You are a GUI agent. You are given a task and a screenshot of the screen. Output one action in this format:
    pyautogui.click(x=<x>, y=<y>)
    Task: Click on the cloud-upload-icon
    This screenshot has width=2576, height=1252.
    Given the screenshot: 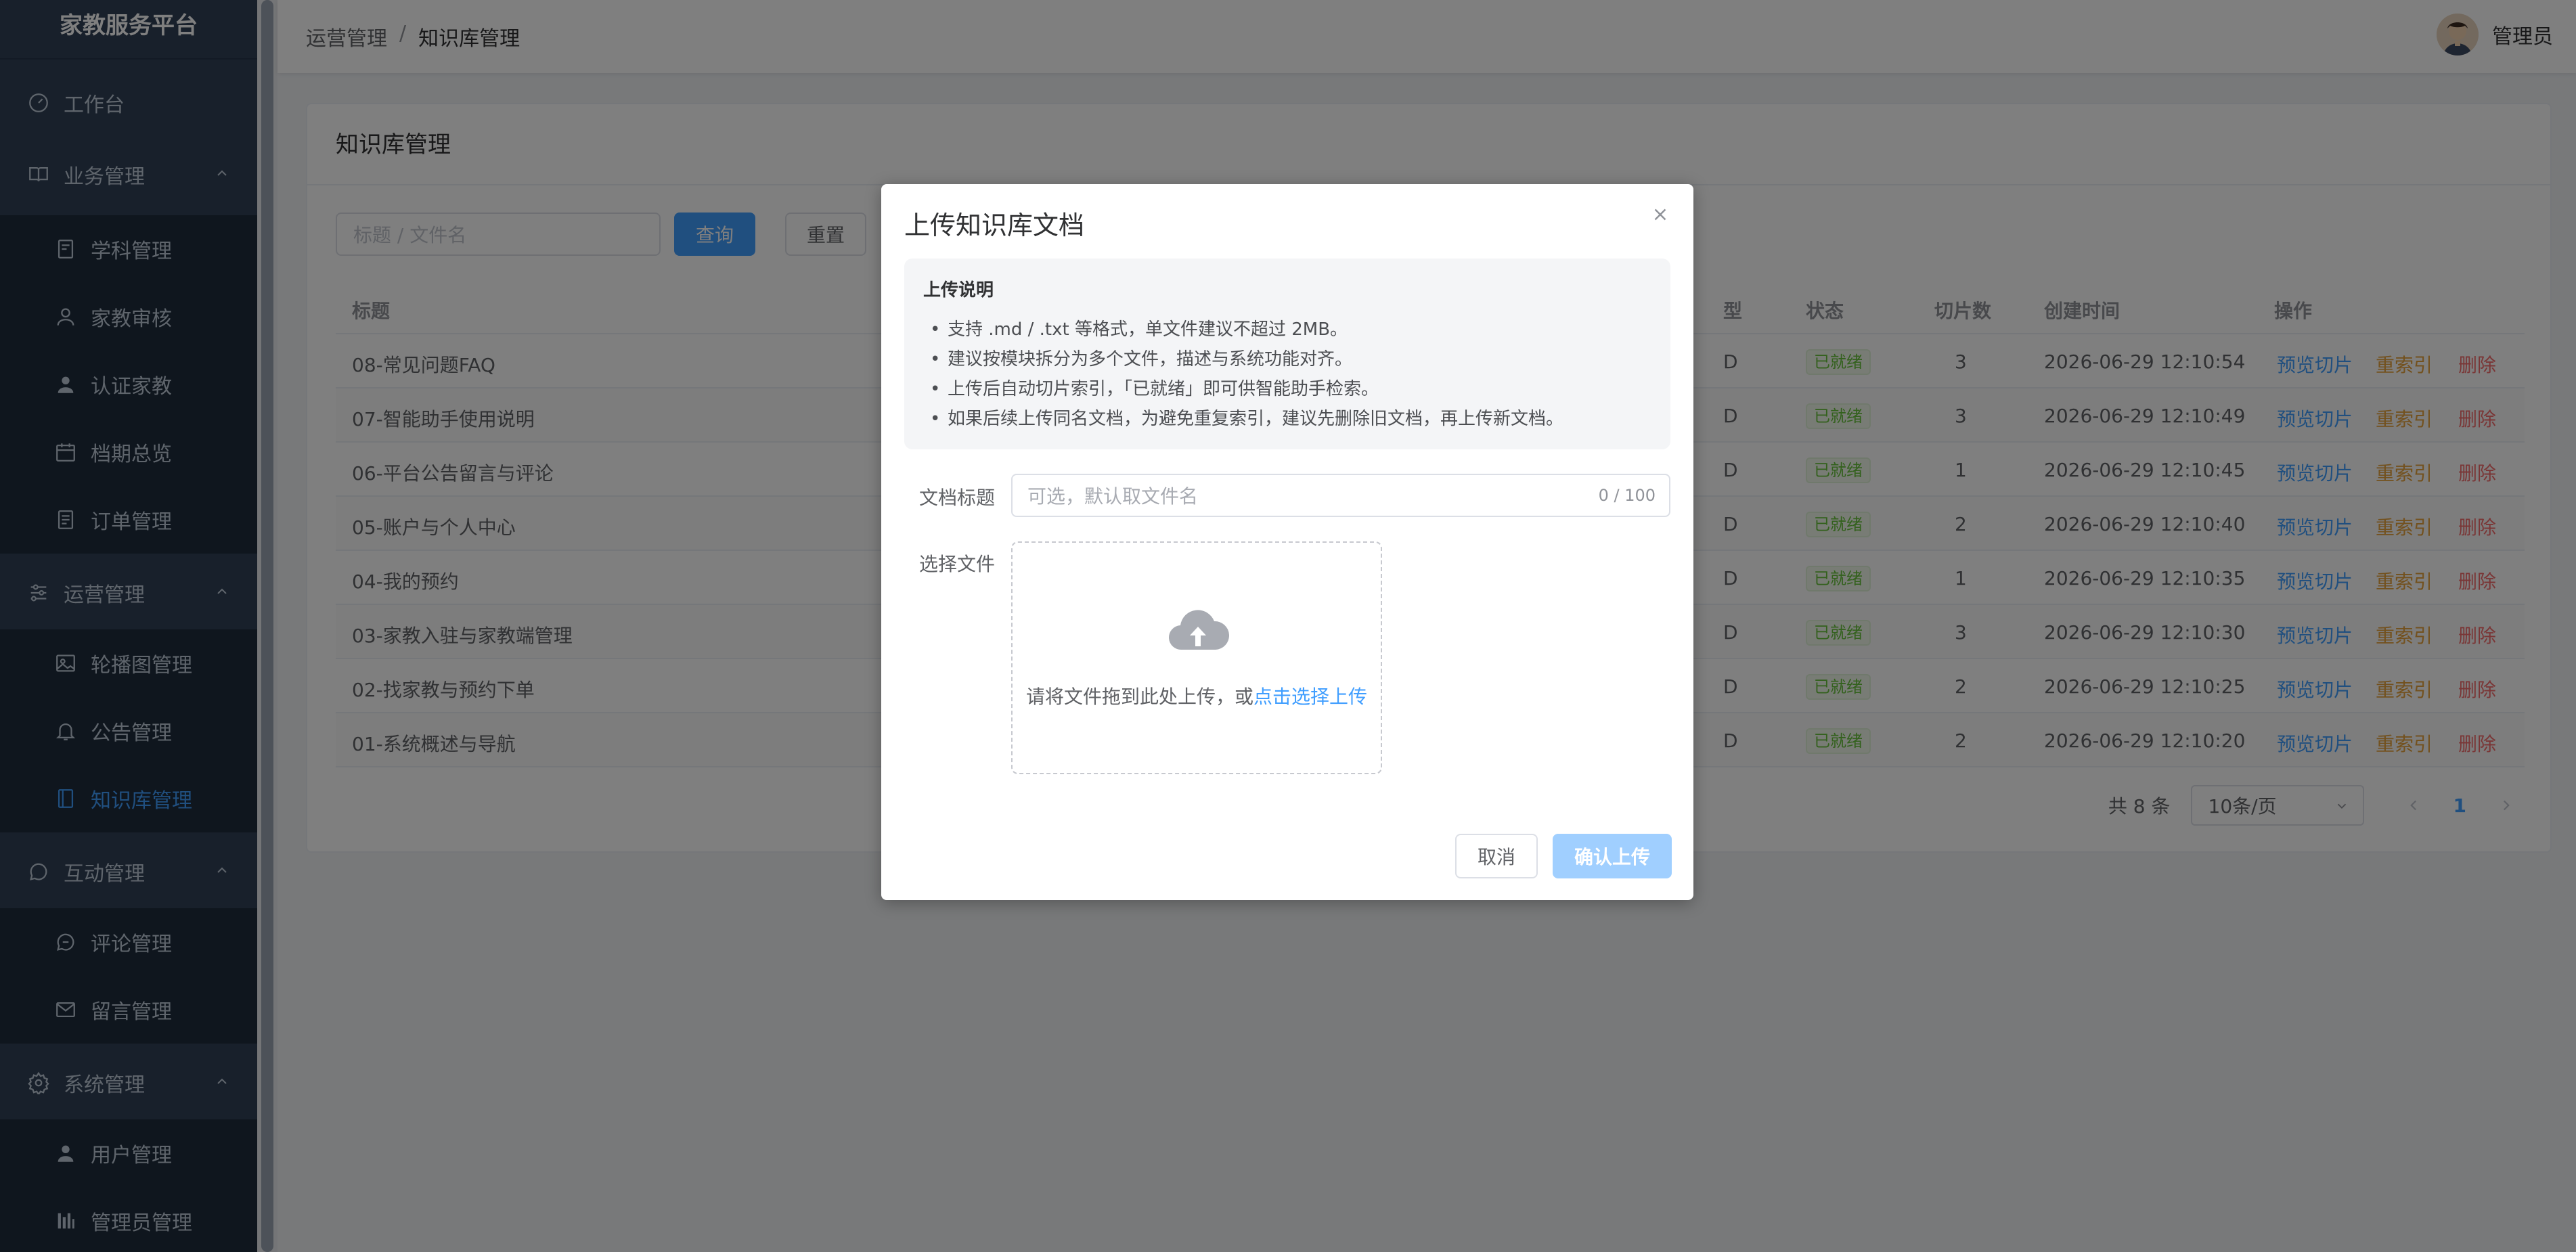 What is the action you would take?
    pyautogui.click(x=1198, y=630)
    